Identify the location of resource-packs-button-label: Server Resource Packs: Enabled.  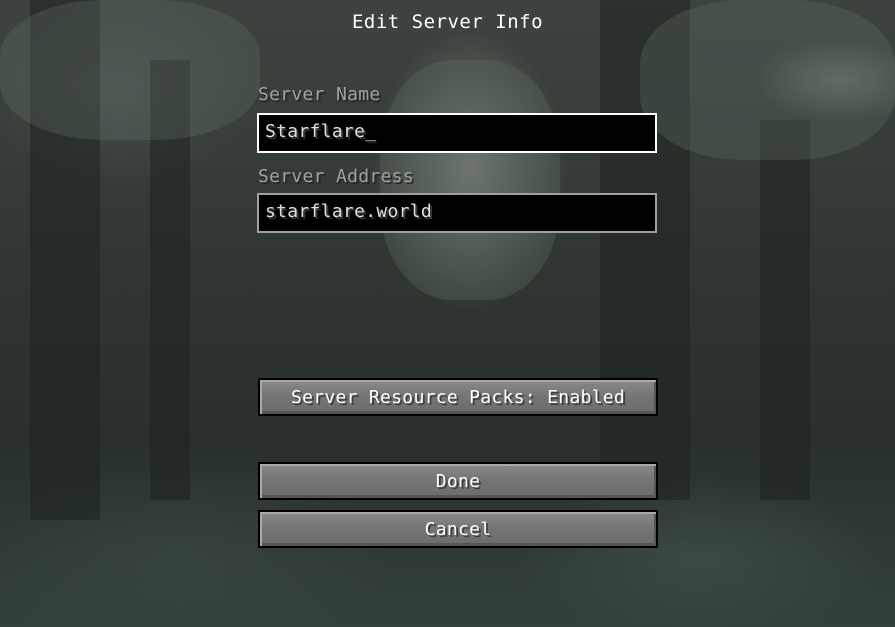
(458, 397).